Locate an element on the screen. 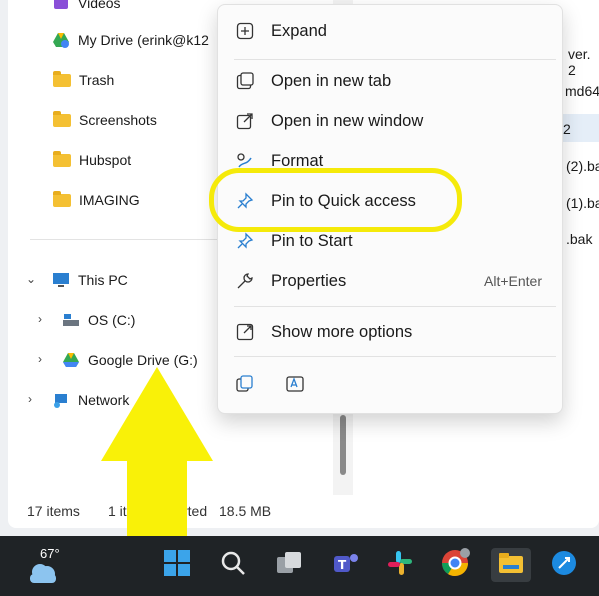  arrow-head is located at coordinates (157, 414).